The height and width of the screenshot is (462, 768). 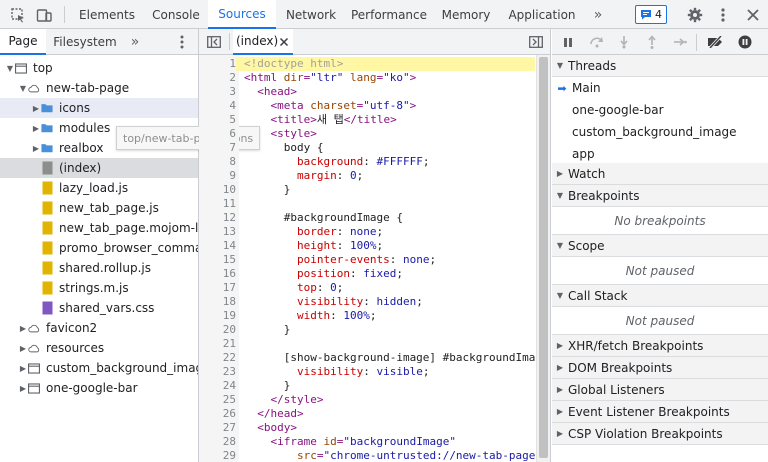 What do you see at coordinates (217, 455) in the screenshot?
I see `line-number: 29` at bounding box center [217, 455].